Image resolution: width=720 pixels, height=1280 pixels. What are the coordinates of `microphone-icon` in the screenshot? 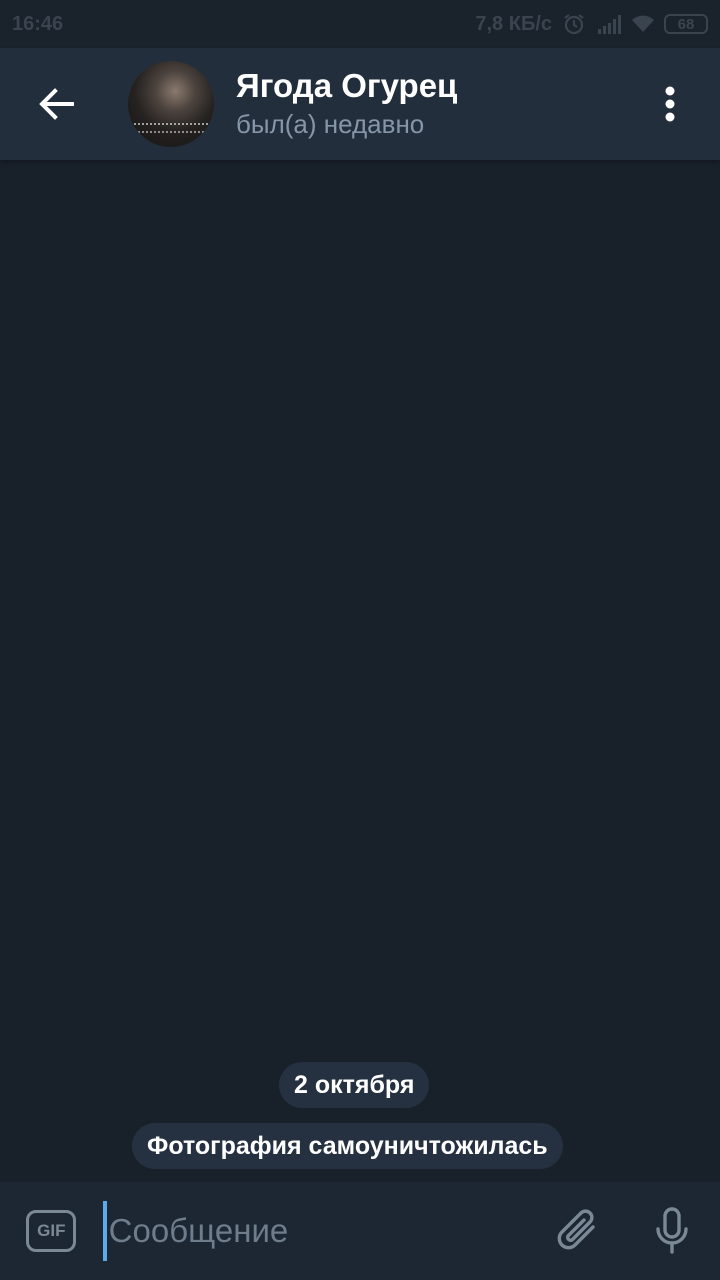 It's located at (672, 1230).